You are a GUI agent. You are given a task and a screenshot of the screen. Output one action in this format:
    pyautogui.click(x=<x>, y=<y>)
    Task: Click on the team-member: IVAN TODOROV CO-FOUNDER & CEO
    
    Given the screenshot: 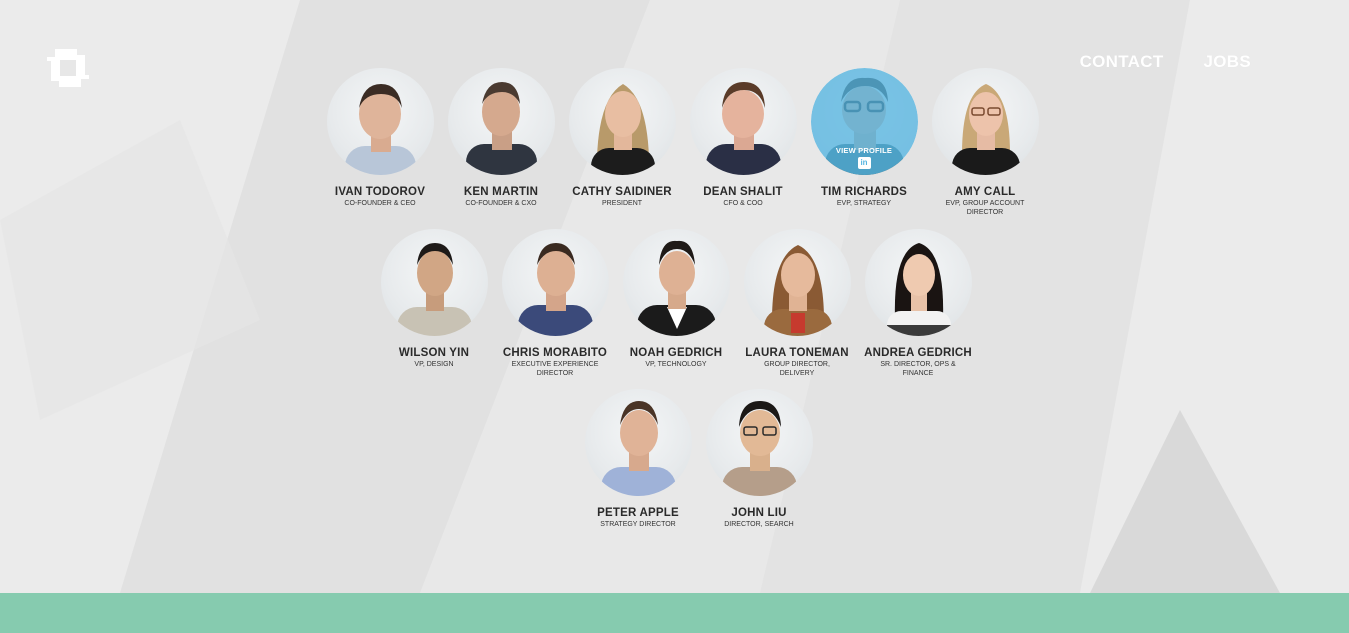 What is the action you would take?
    pyautogui.click(x=380, y=138)
    